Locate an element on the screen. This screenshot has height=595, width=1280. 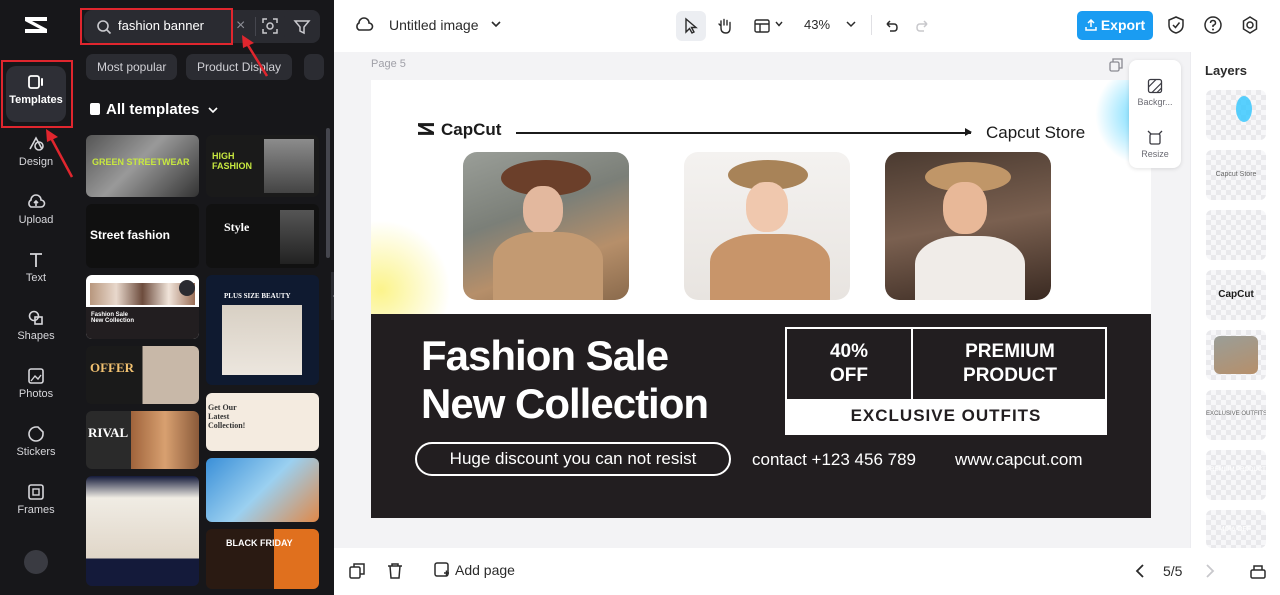
chip-more is located at coordinates (314, 67).